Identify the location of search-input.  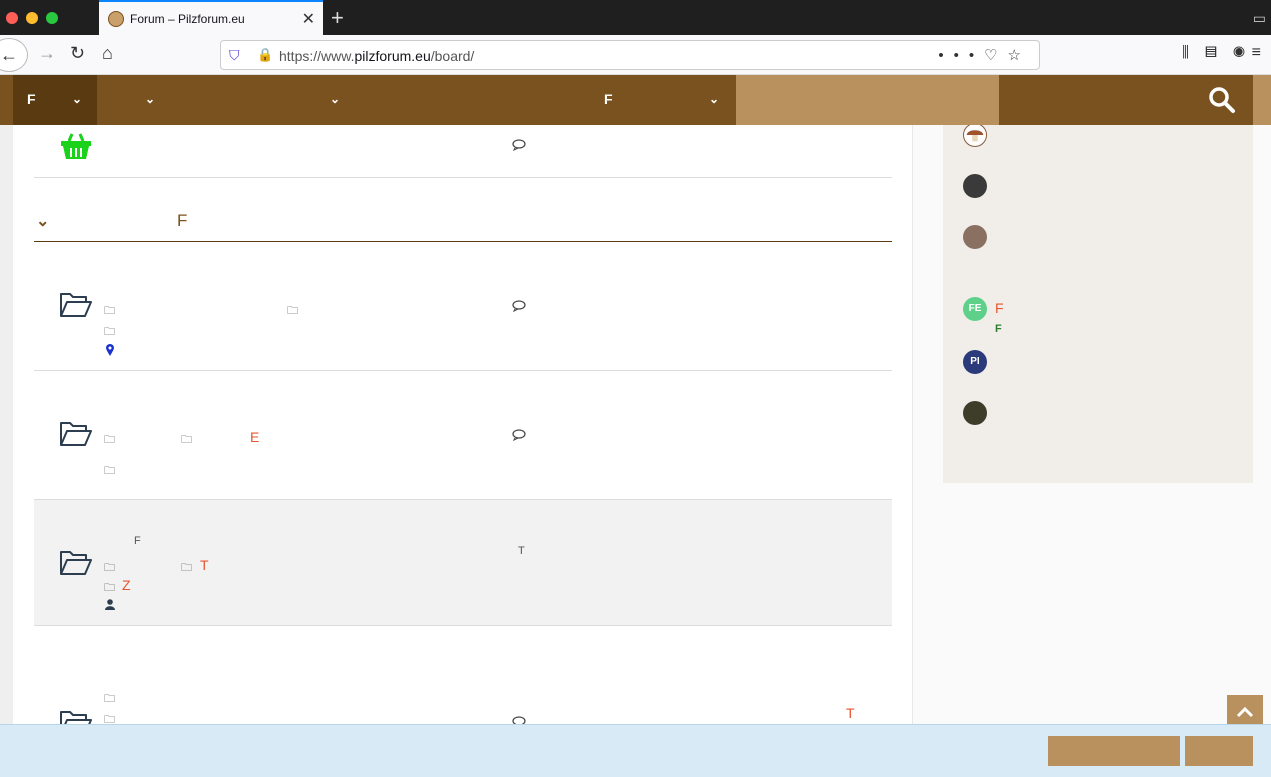
(867, 100).